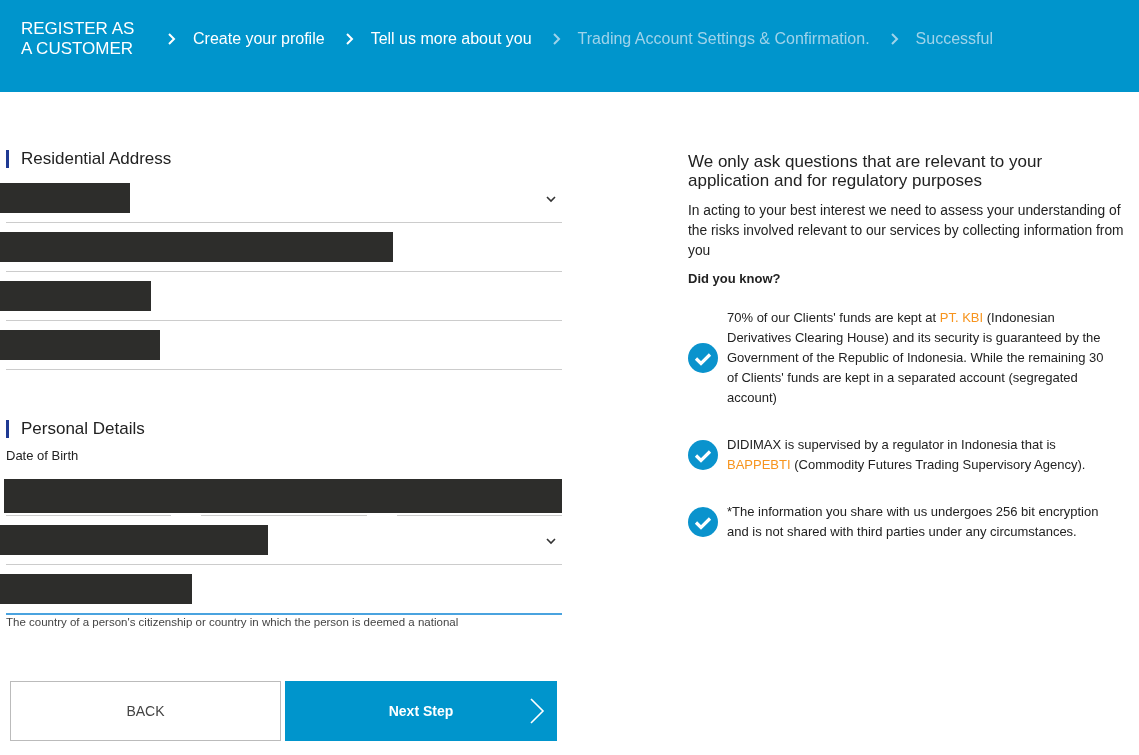 This screenshot has height=755, width=1139. Describe the element at coordinates (759, 464) in the screenshot. I see `fact-link: BAPPEBTI` at that location.